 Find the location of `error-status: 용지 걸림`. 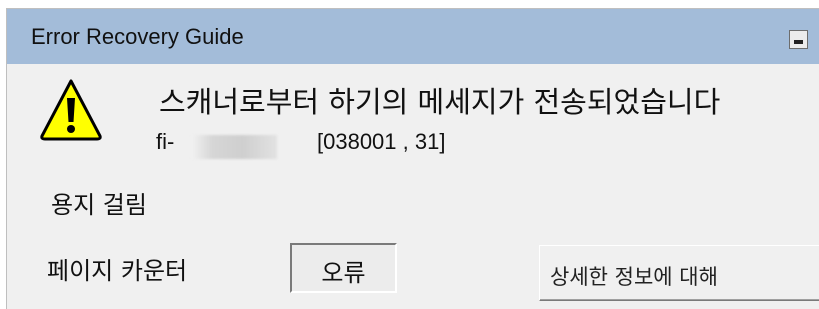

error-status: 용지 걸림 is located at coordinates (99, 205).